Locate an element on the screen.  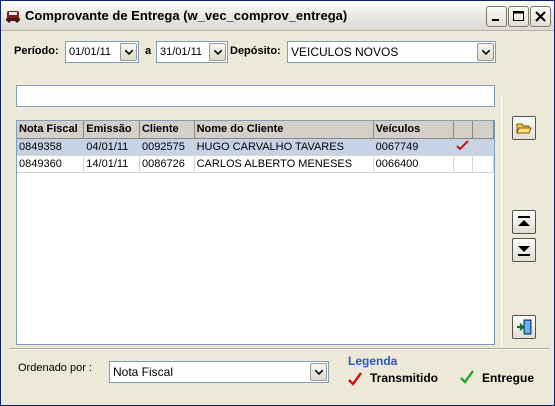
exit-button is located at coordinates (524, 327).